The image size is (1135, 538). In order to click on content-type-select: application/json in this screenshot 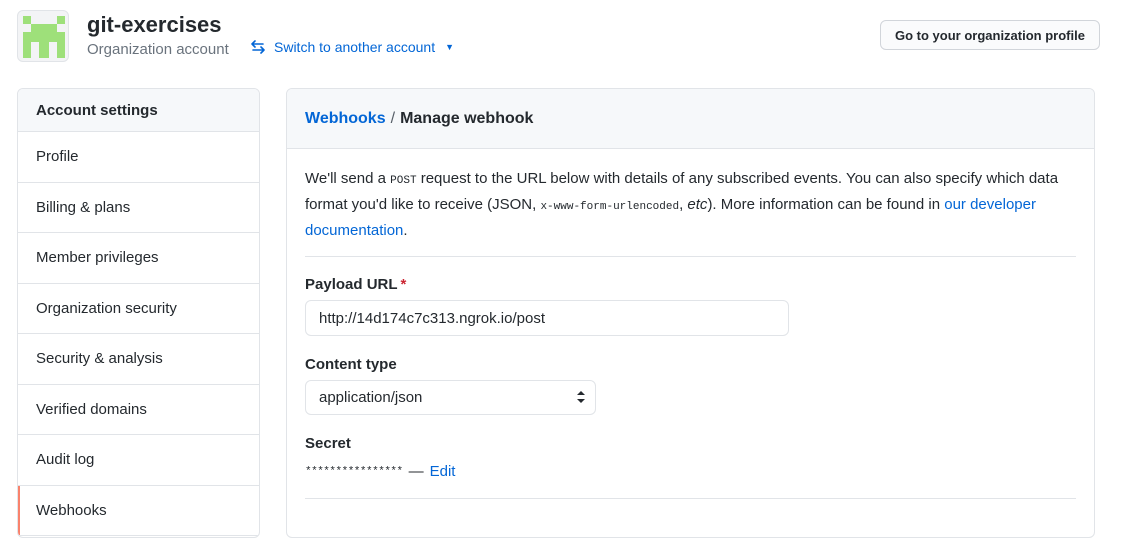, I will do `click(450, 397)`.